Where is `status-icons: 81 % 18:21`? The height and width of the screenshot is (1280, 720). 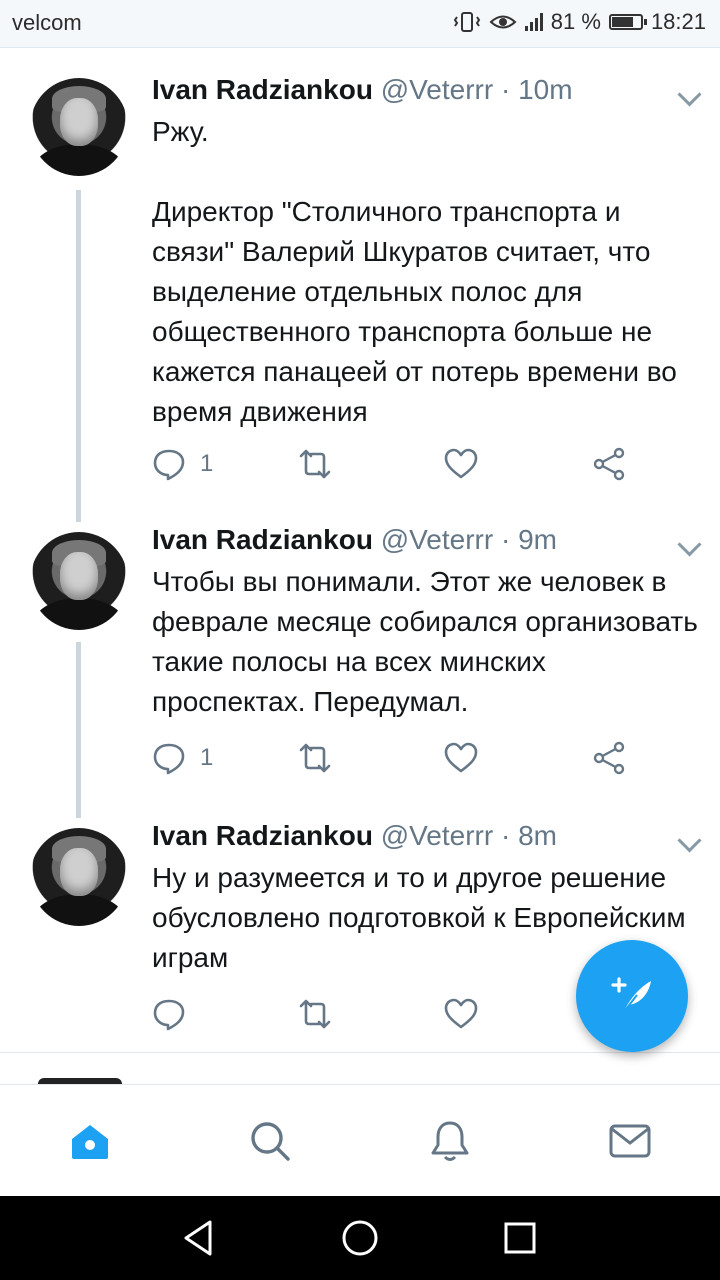
status-icons: 81 % 18:21 is located at coordinates (579, 22).